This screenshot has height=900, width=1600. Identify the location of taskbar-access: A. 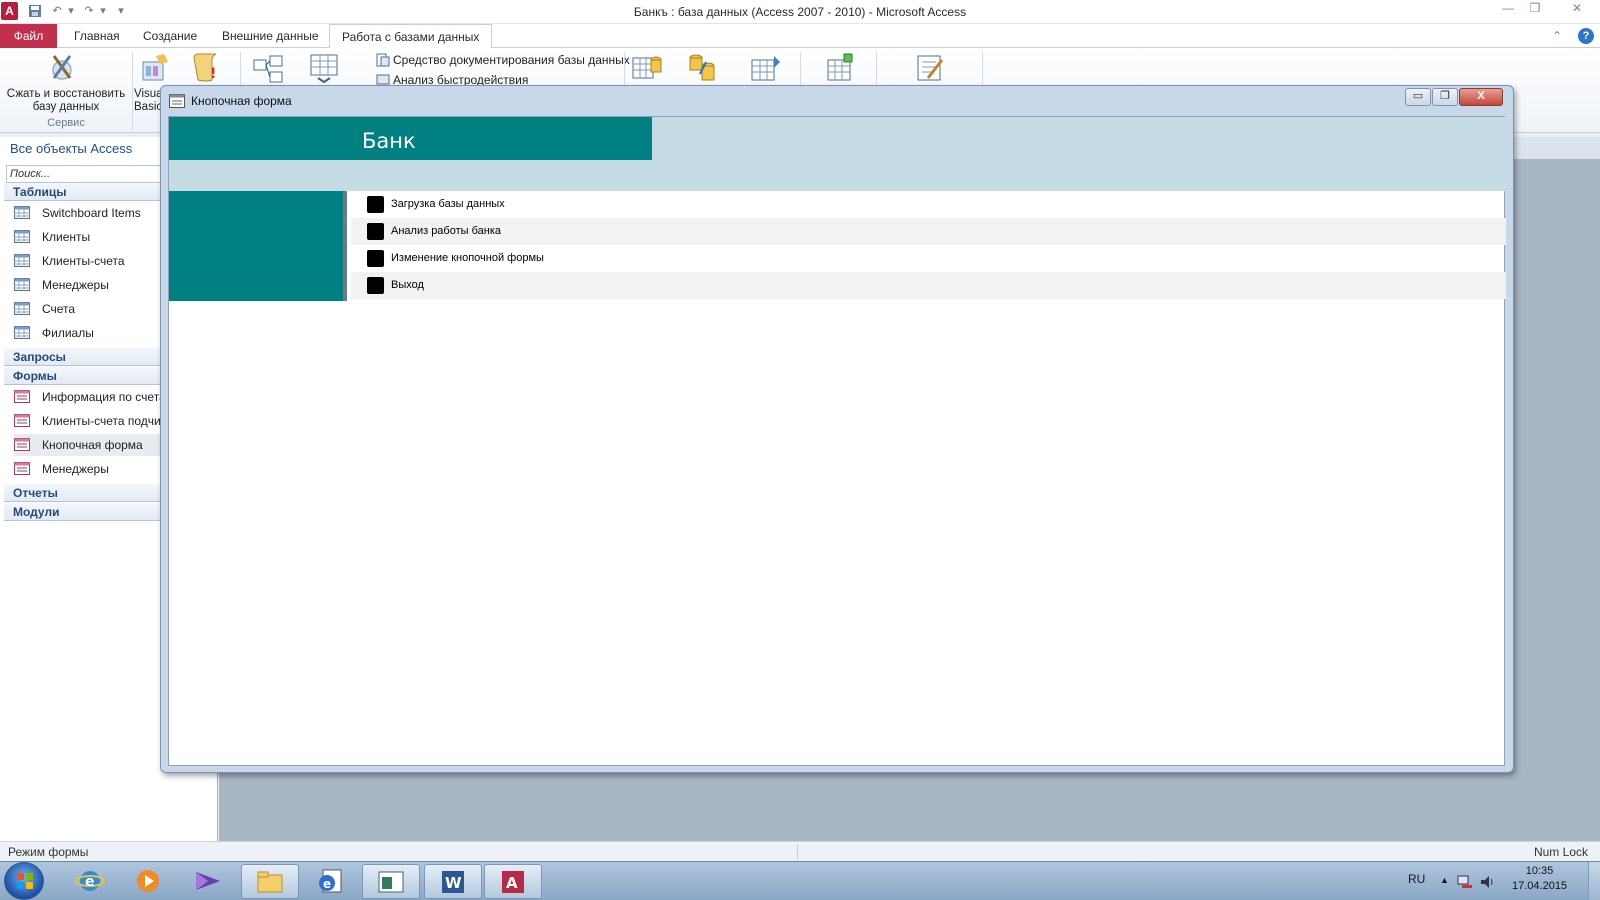
(513, 881).